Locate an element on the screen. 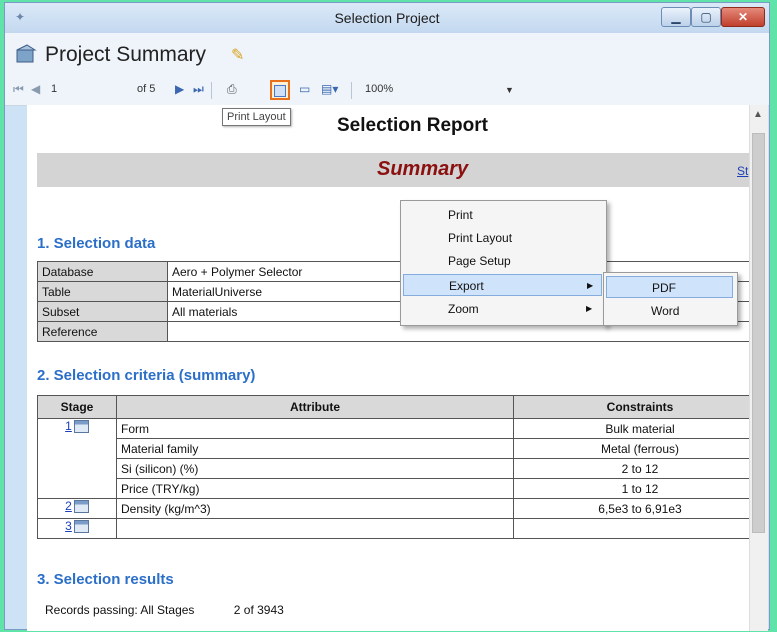  stage-link: 1 is located at coordinates (68, 426).